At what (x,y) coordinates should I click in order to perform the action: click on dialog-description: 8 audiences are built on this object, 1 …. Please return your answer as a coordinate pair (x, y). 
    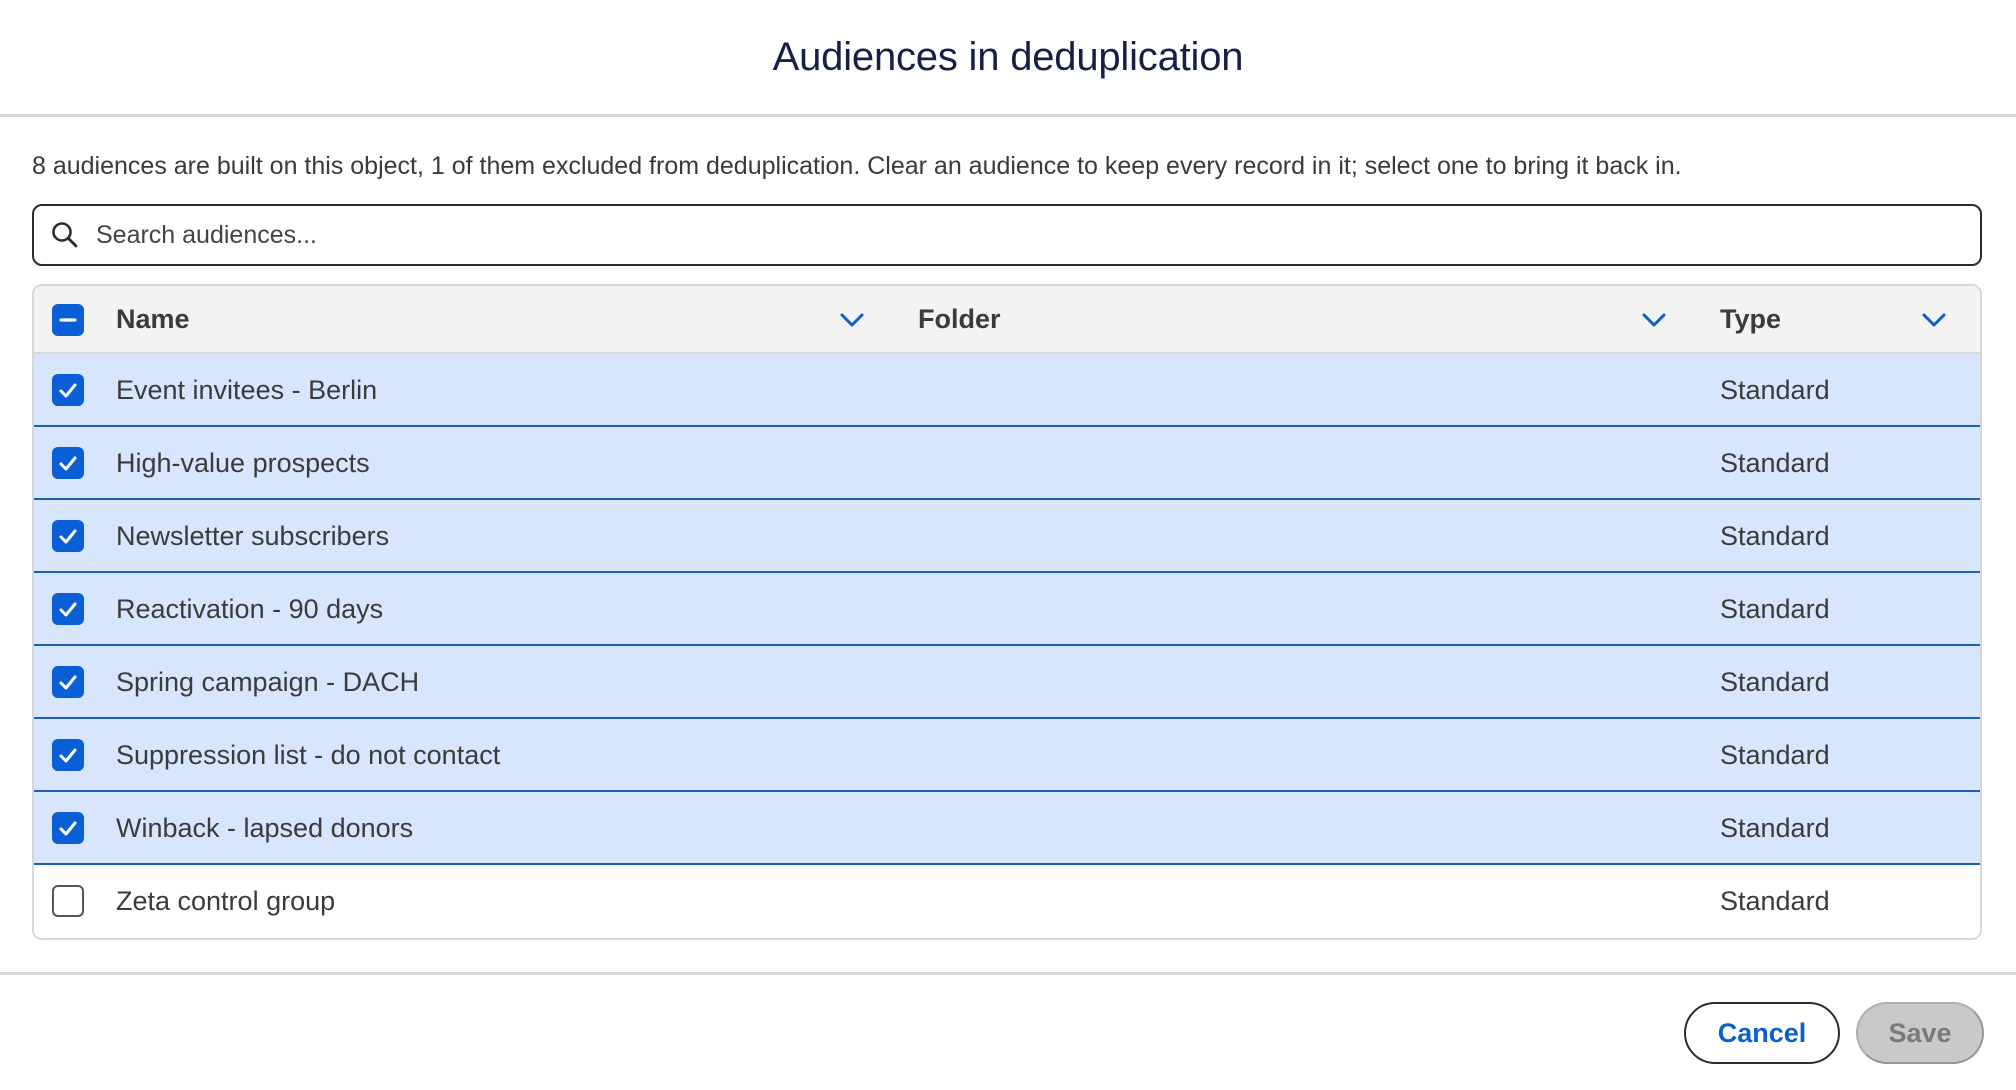
    Looking at the image, I should click on (857, 166).